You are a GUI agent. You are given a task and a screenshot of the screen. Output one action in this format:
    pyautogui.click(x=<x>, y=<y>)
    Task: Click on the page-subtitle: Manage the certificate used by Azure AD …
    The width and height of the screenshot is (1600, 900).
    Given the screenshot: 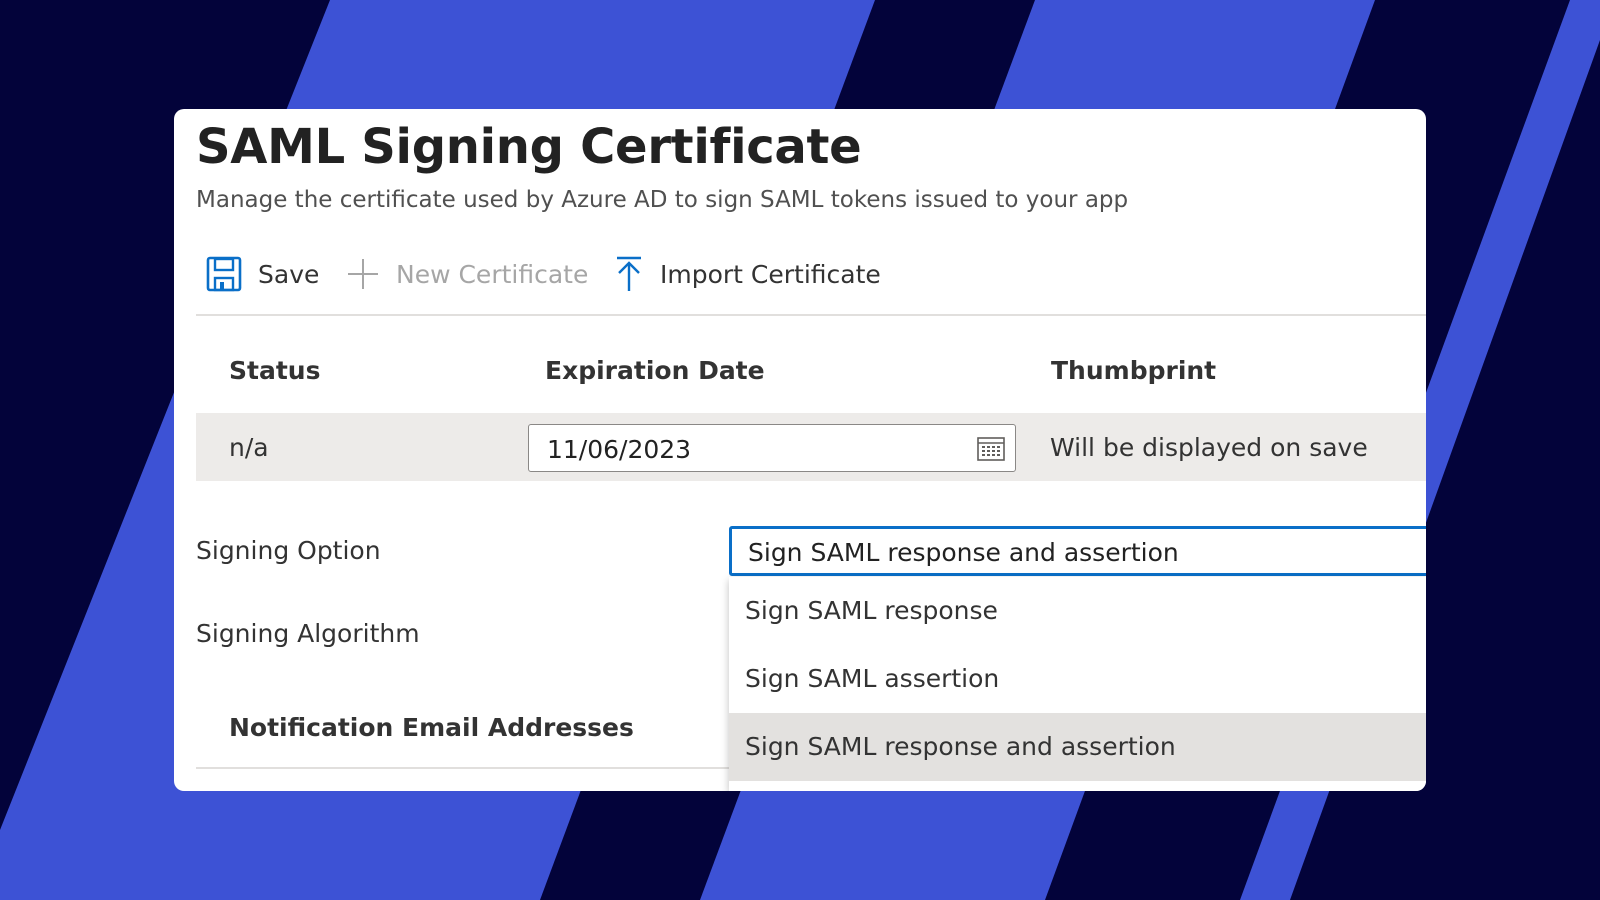 What is the action you would take?
    pyautogui.click(x=662, y=200)
    